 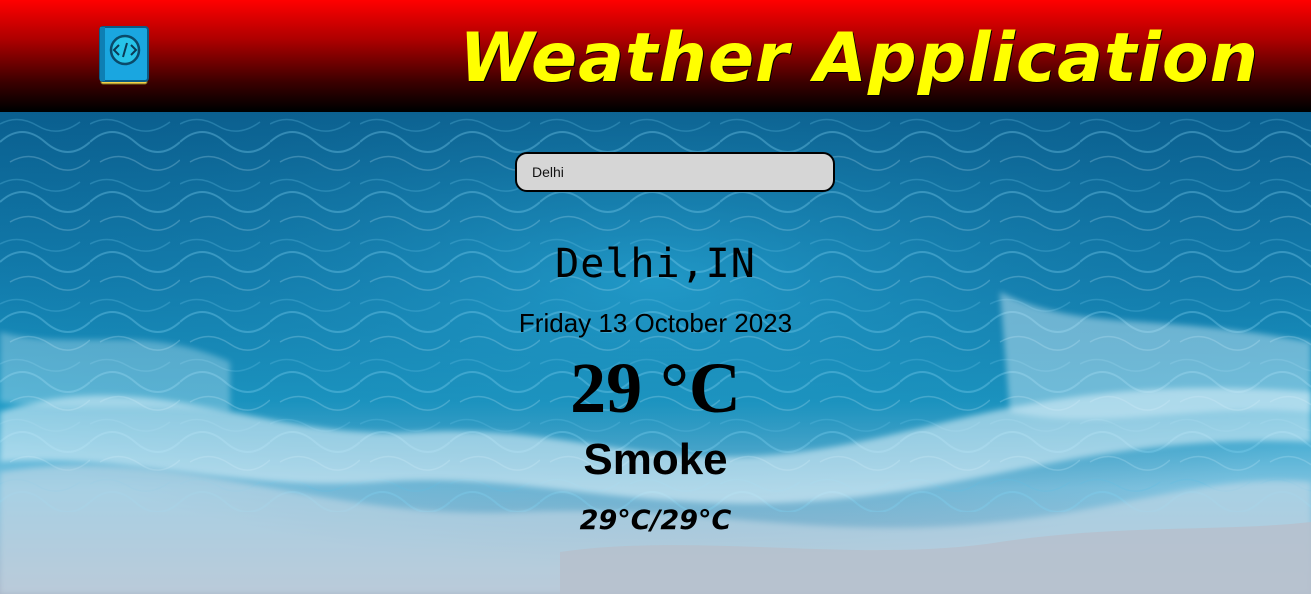 I want to click on city-search-input, so click(x=675, y=172).